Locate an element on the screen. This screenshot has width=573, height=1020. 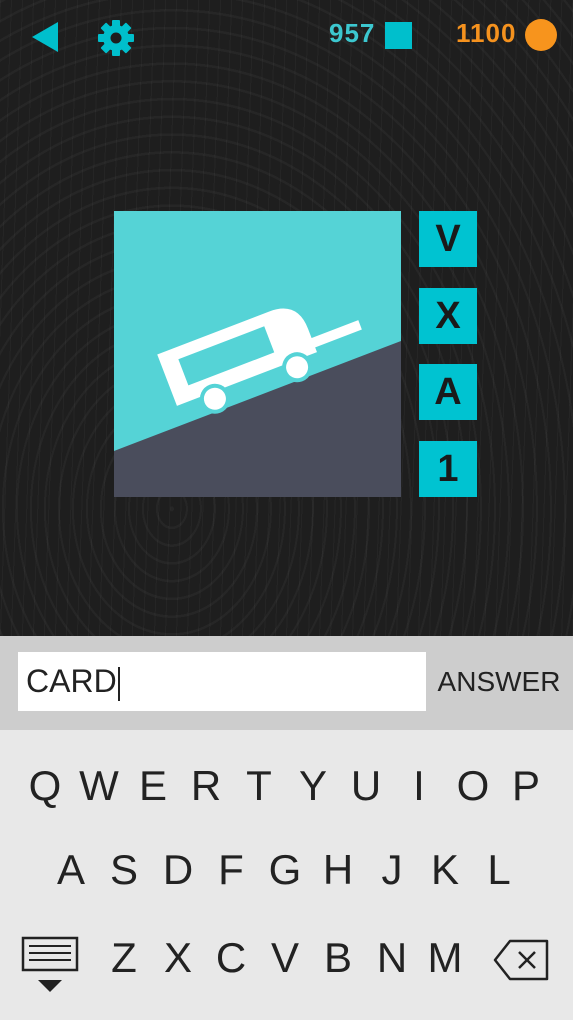
coins-count: 1100 is located at coordinates (486, 33).